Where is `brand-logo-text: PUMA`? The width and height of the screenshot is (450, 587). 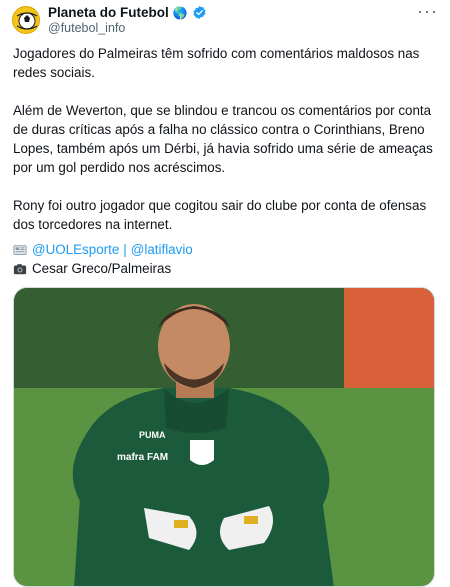
brand-logo-text: PUMA is located at coordinates (152, 435).